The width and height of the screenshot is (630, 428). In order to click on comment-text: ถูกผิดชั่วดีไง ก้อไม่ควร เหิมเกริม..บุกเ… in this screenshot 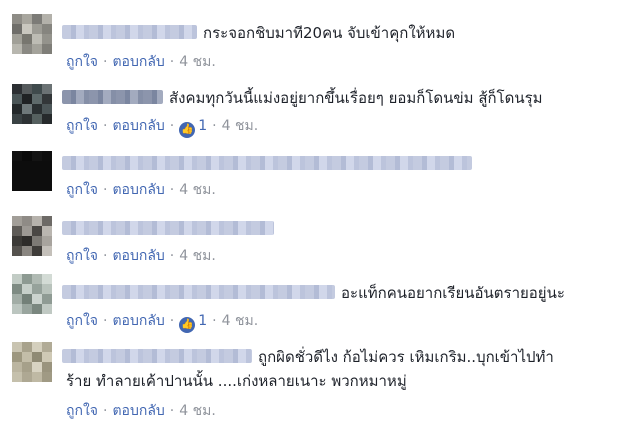, I will do `click(406, 357)`.